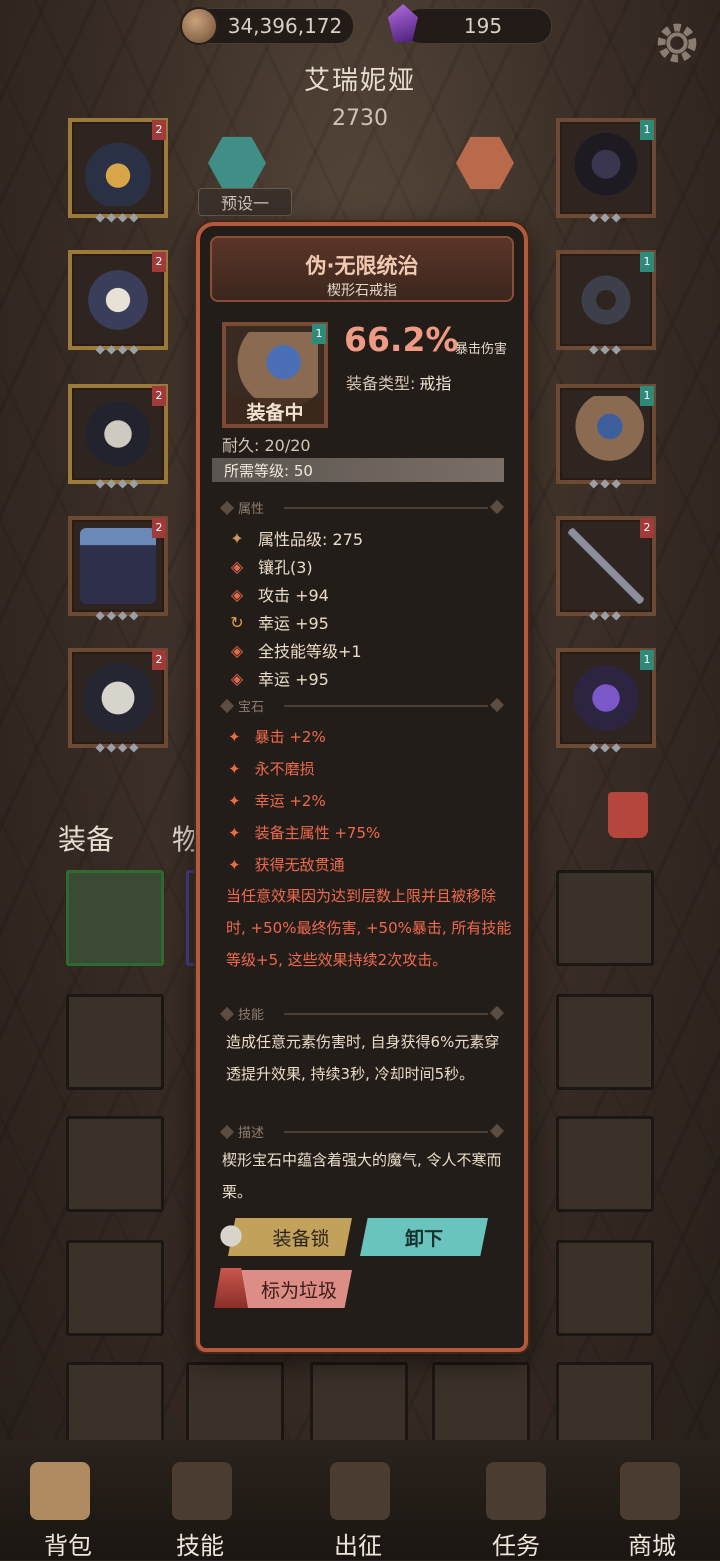  I want to click on attribute-text: 镶孔(3), so click(285, 567).